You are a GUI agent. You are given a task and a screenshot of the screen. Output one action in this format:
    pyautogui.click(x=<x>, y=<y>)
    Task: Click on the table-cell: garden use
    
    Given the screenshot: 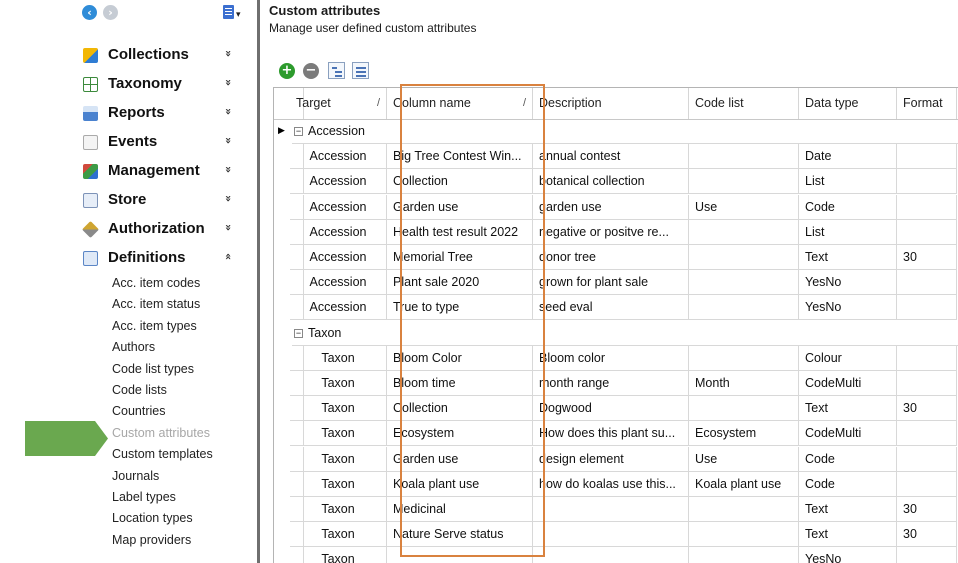 What is the action you would take?
    pyautogui.click(x=611, y=207)
    